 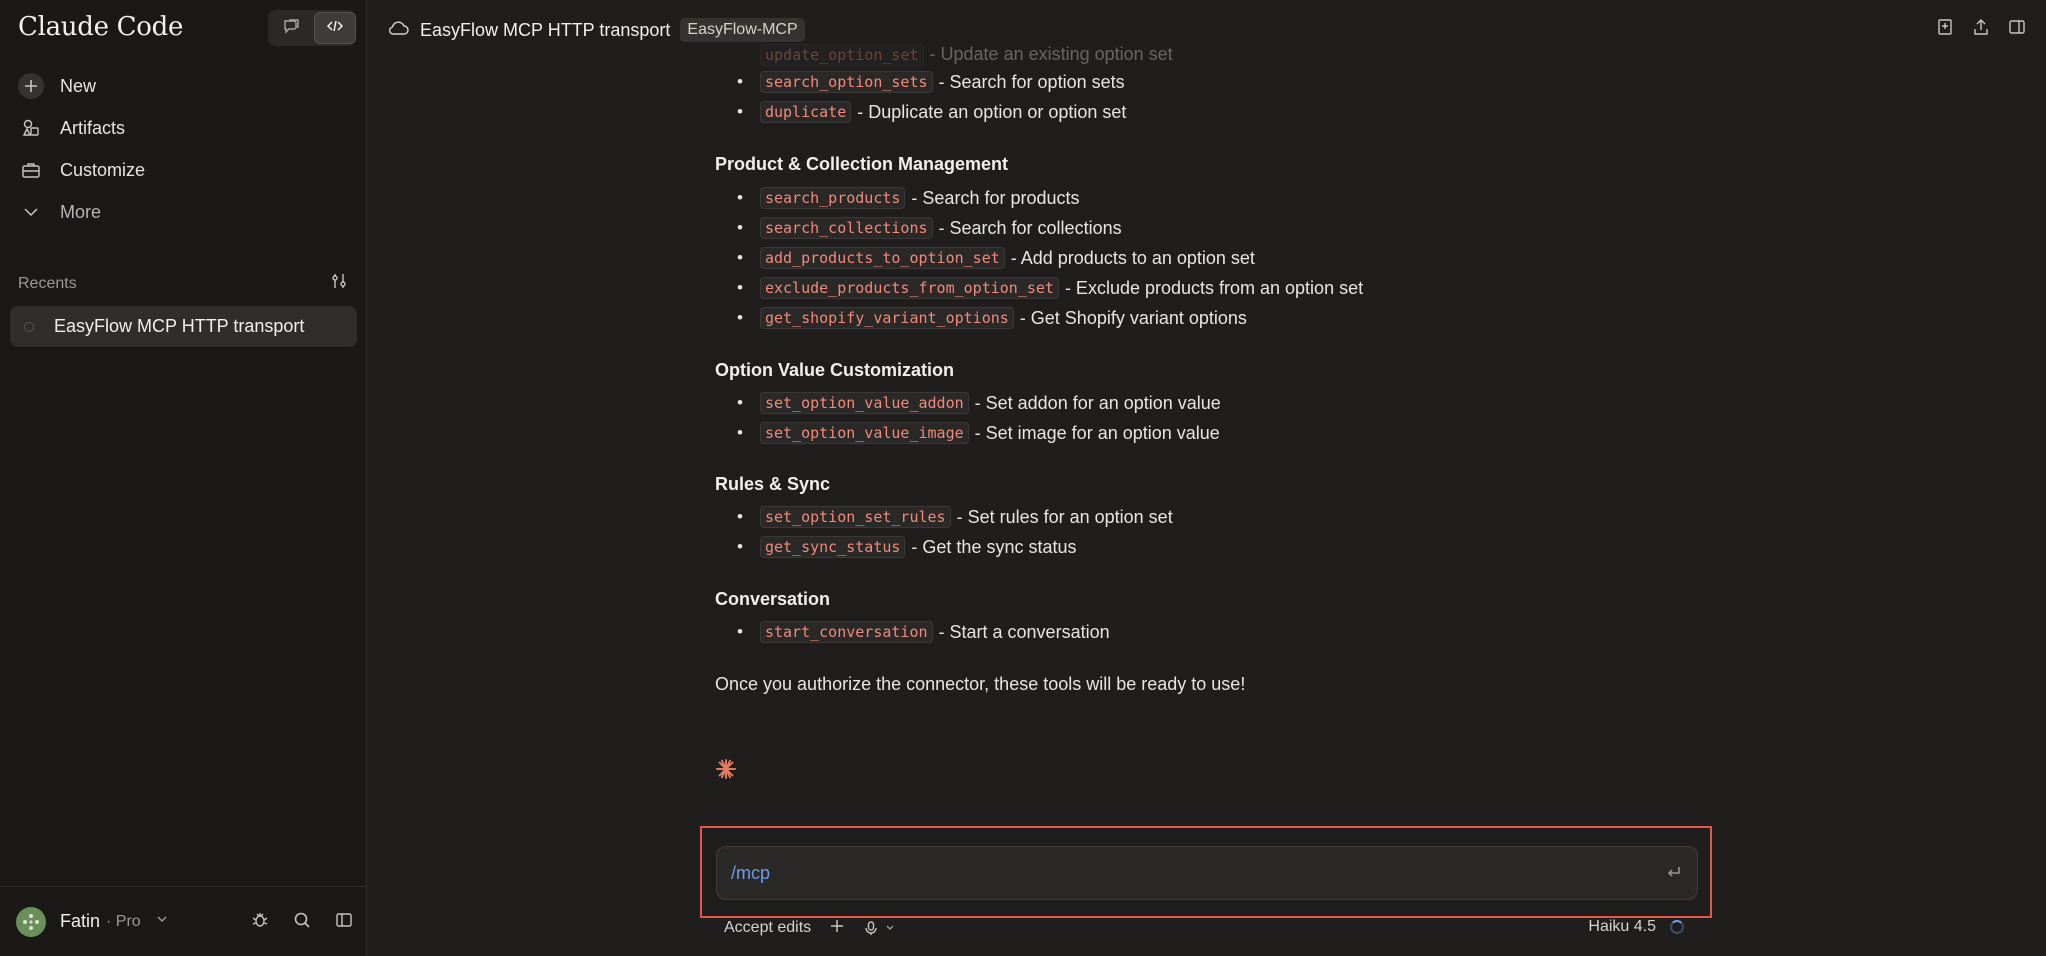 I want to click on search-icon, so click(x=302, y=920).